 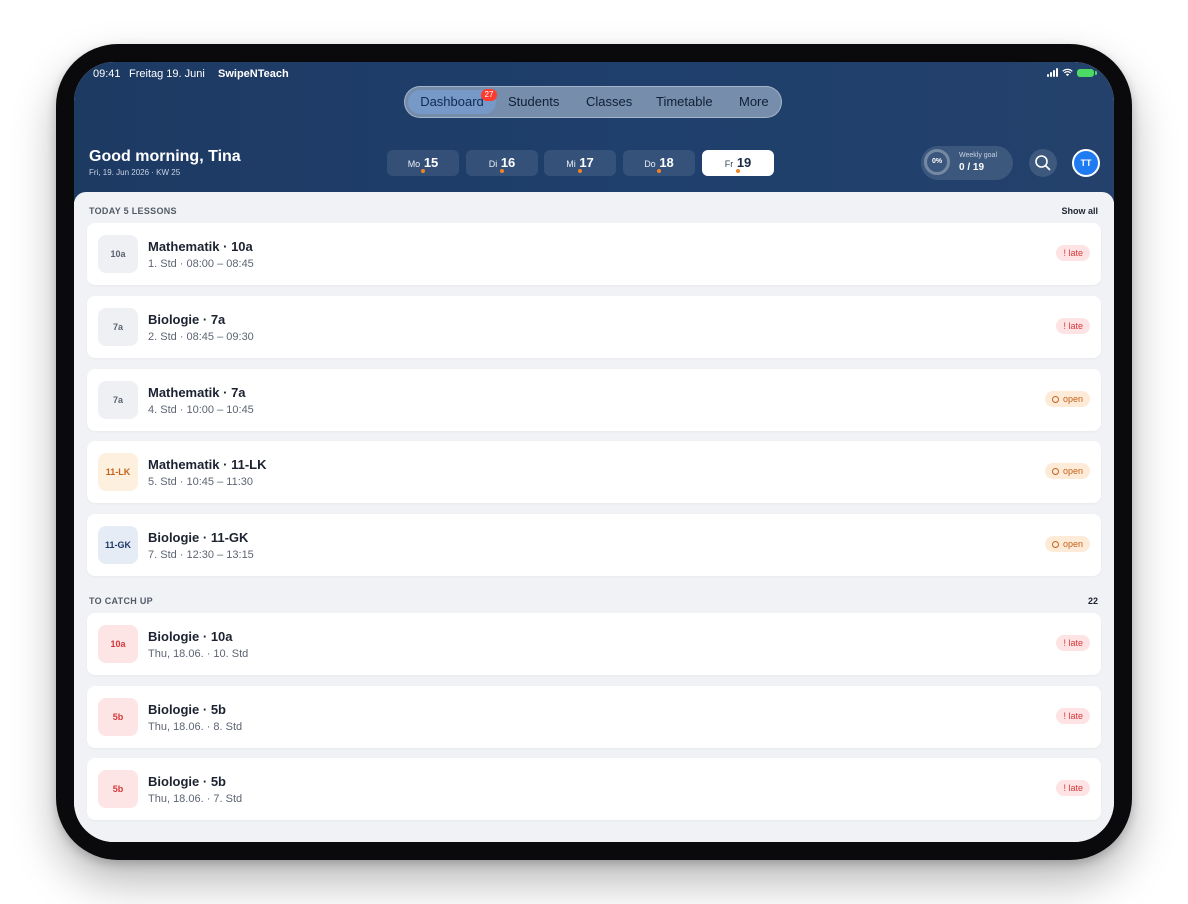 What do you see at coordinates (666, 162) in the screenshot?
I see `day-number: 18` at bounding box center [666, 162].